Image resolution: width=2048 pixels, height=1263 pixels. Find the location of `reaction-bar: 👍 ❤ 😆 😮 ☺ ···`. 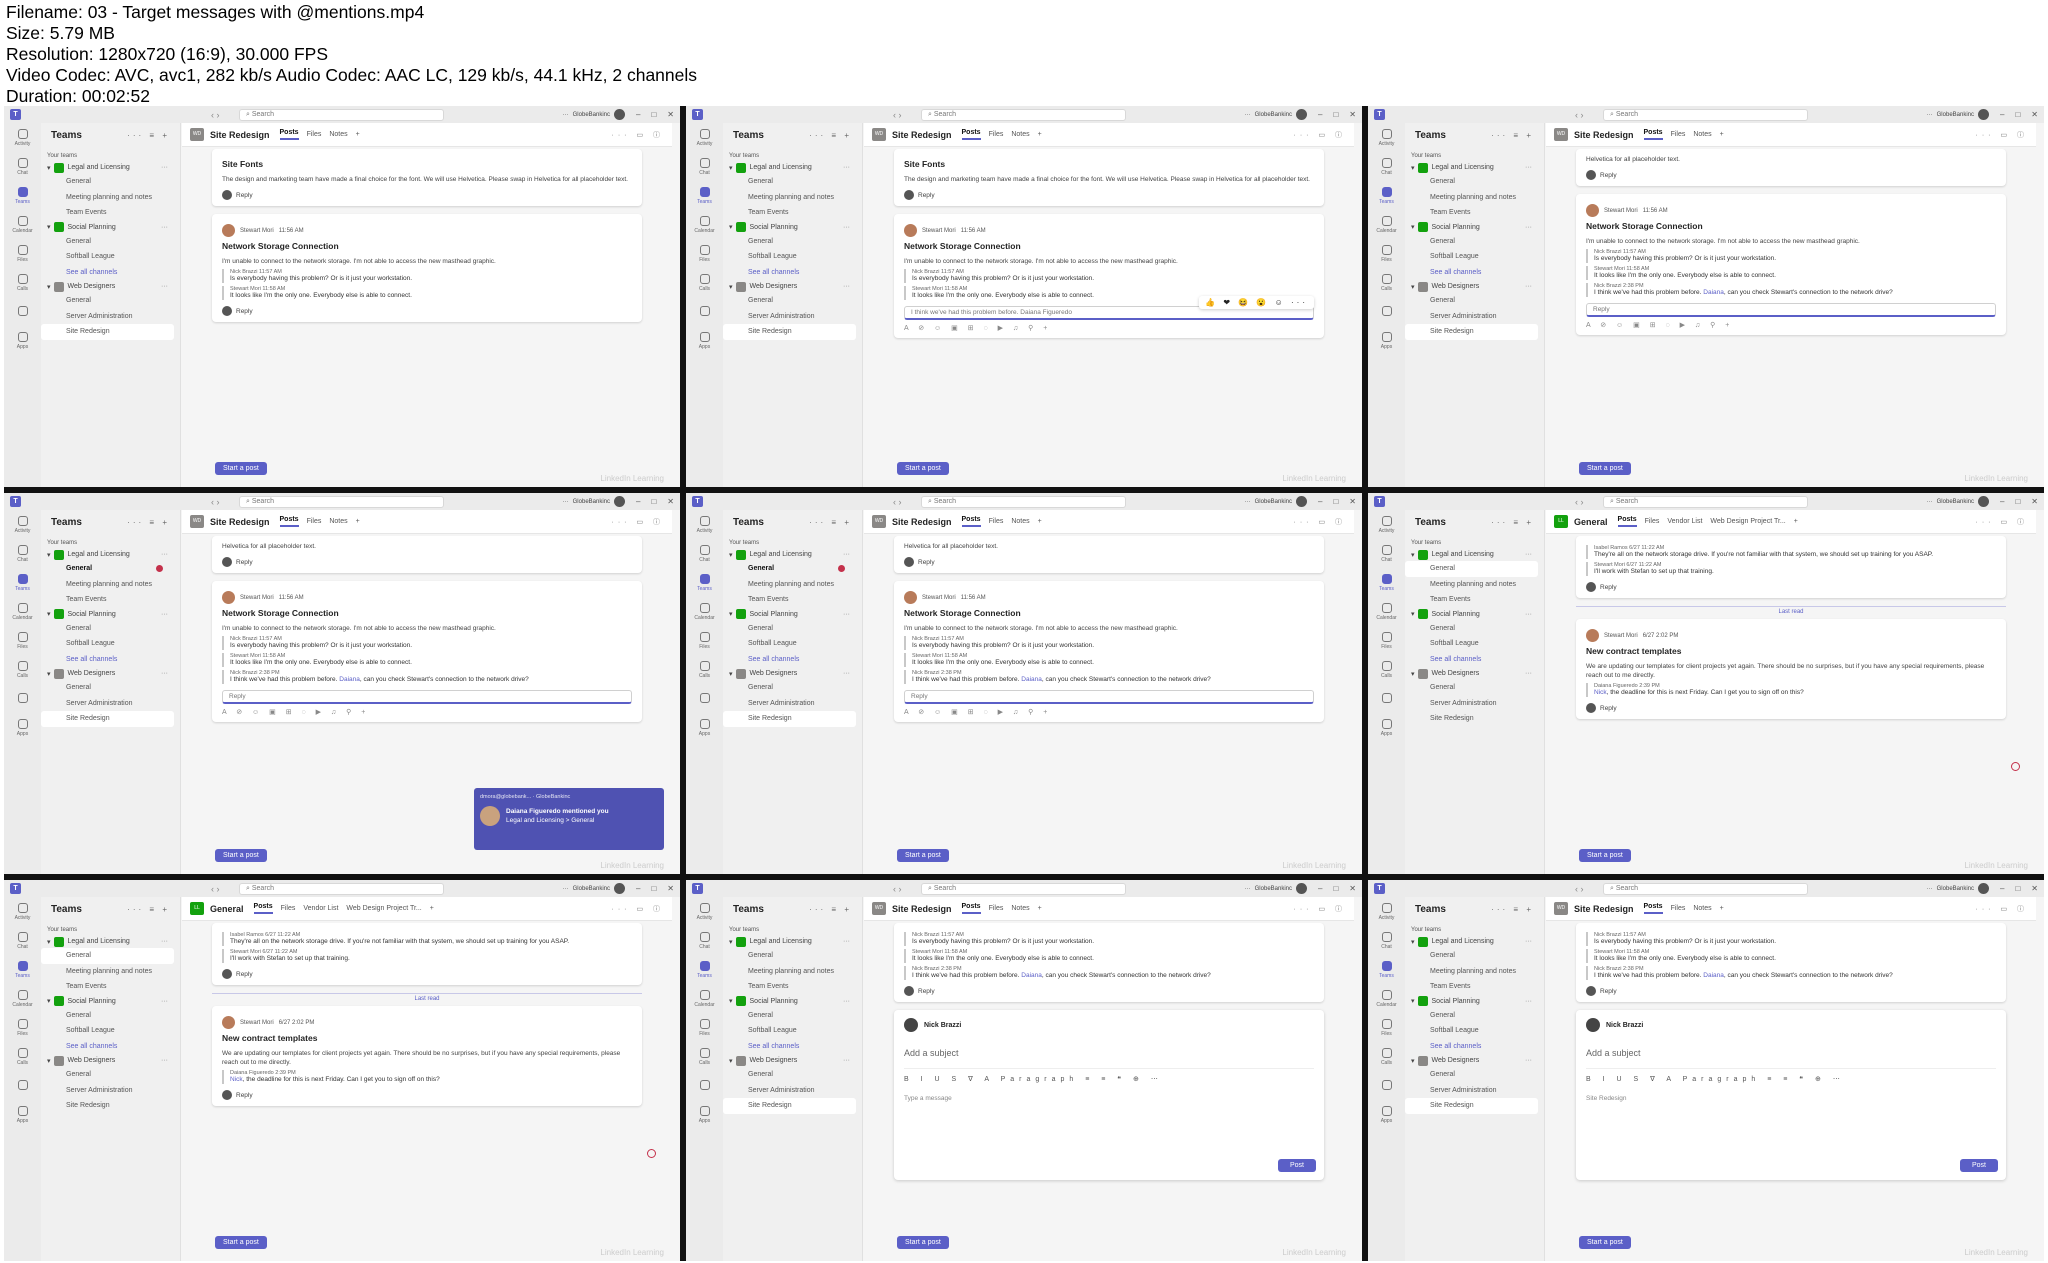

reaction-bar: 👍 ❤ 😆 😮 ☺ ··· is located at coordinates (1256, 302).